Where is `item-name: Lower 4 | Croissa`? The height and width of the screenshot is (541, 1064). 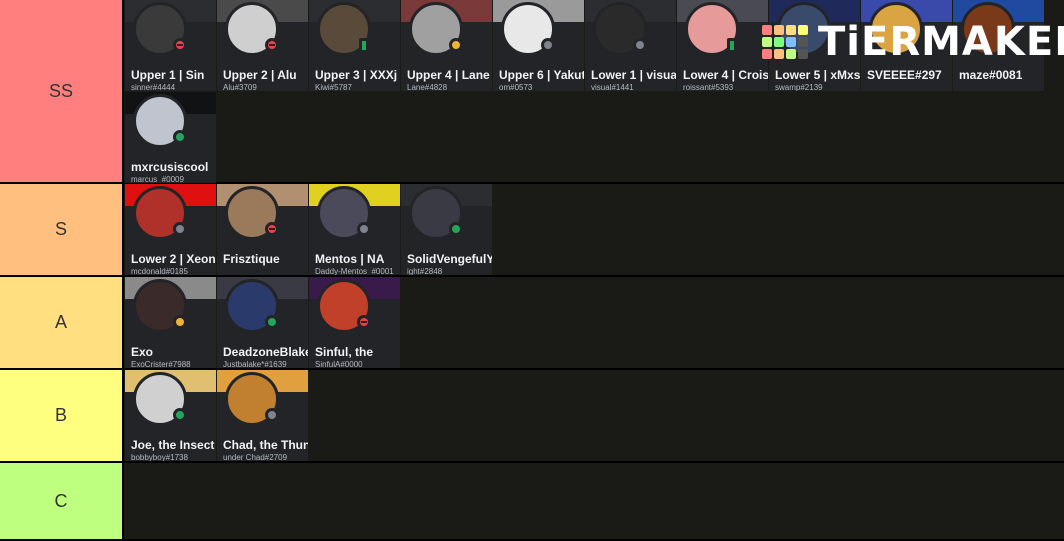 item-name: Lower 4 | Croissa is located at coordinates (725, 75).